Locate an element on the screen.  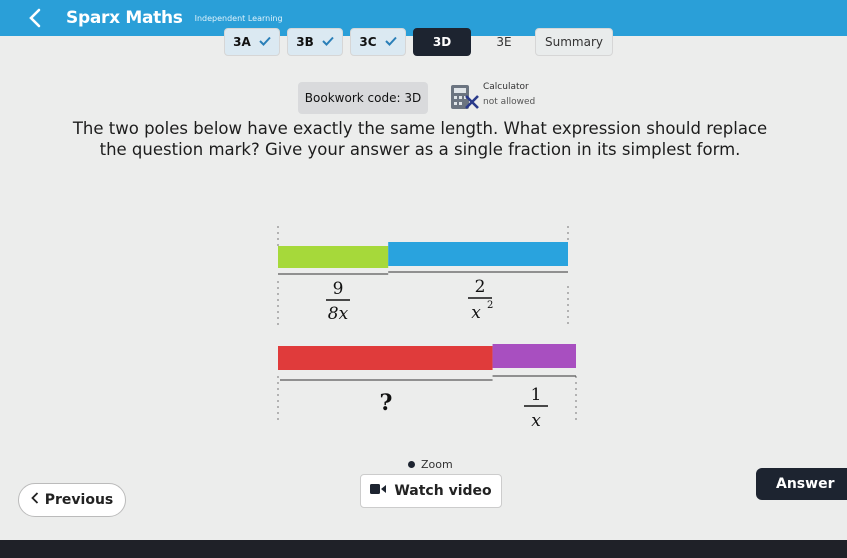
previous-label: Previous is located at coordinates (79, 500).